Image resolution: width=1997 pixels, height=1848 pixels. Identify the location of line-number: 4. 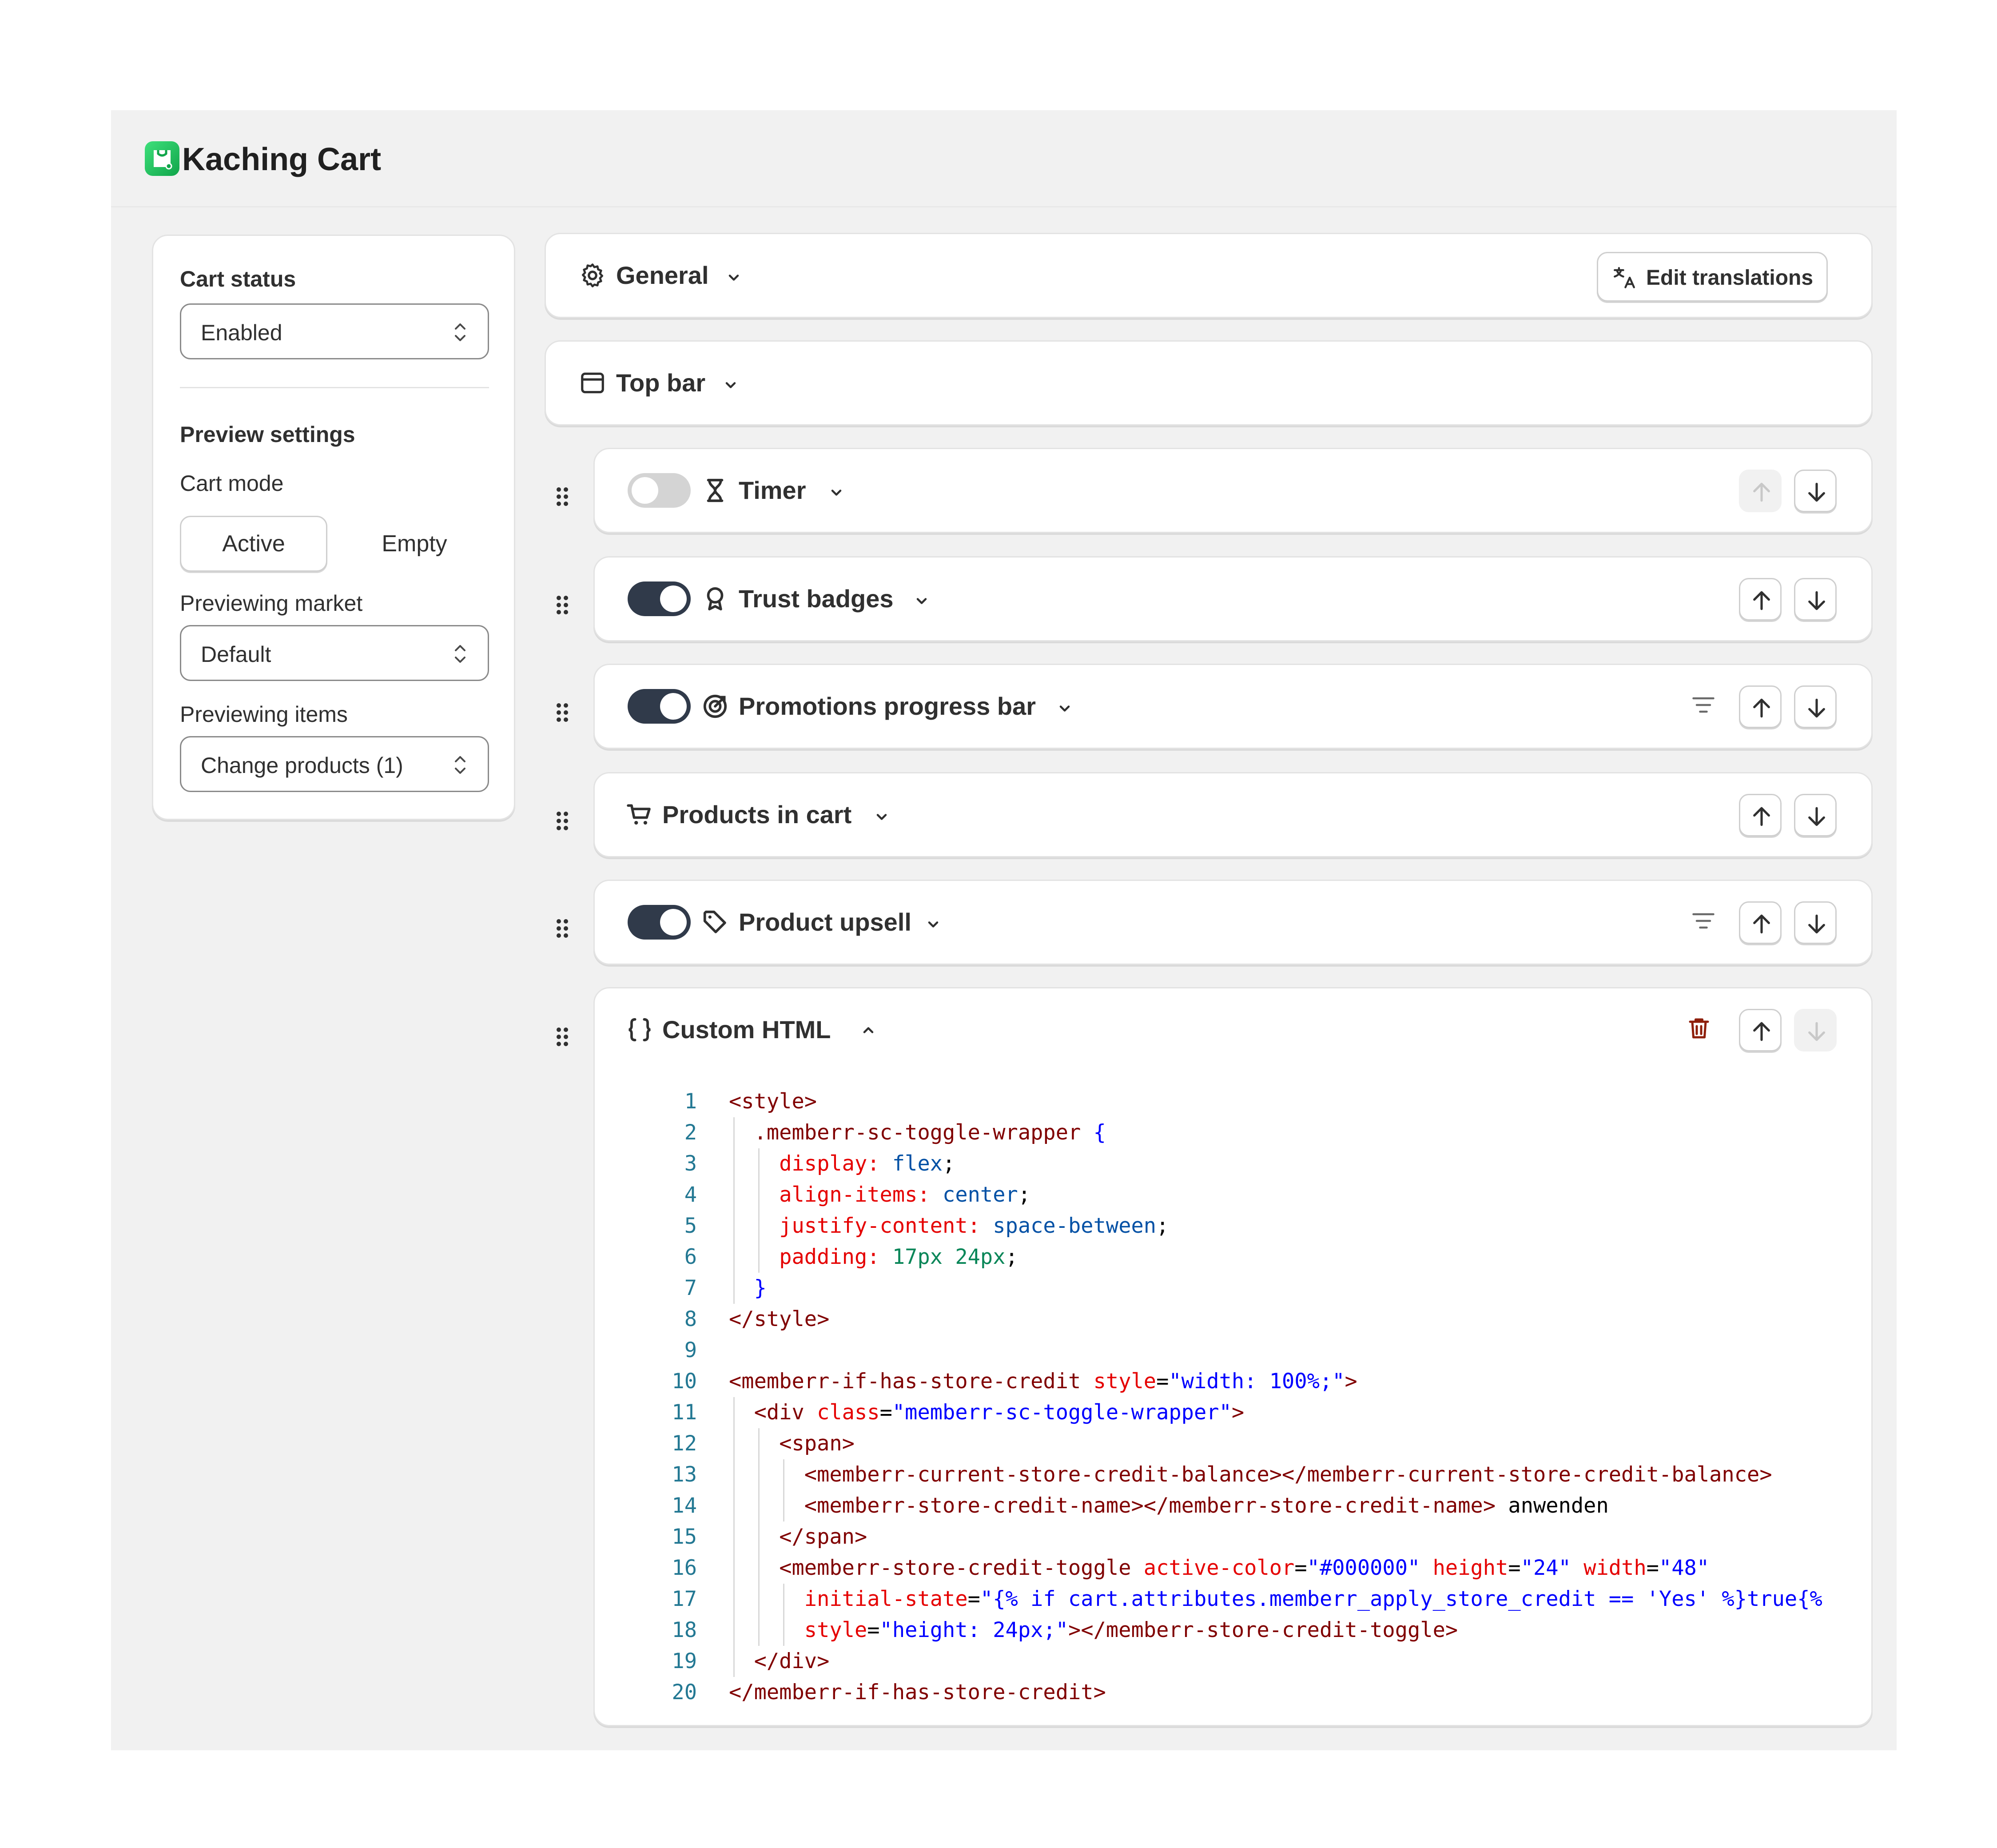
(690, 1195).